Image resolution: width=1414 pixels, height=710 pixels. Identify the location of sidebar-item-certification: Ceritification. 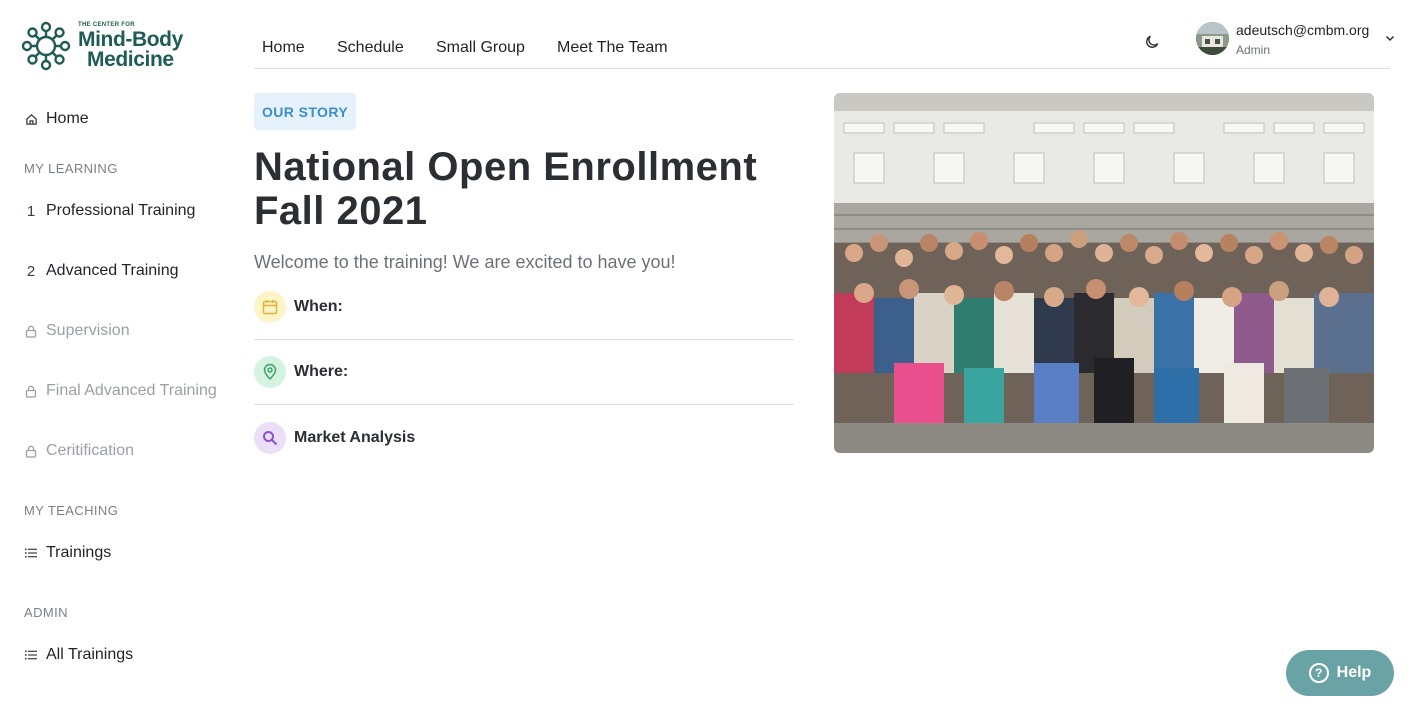
(79, 451).